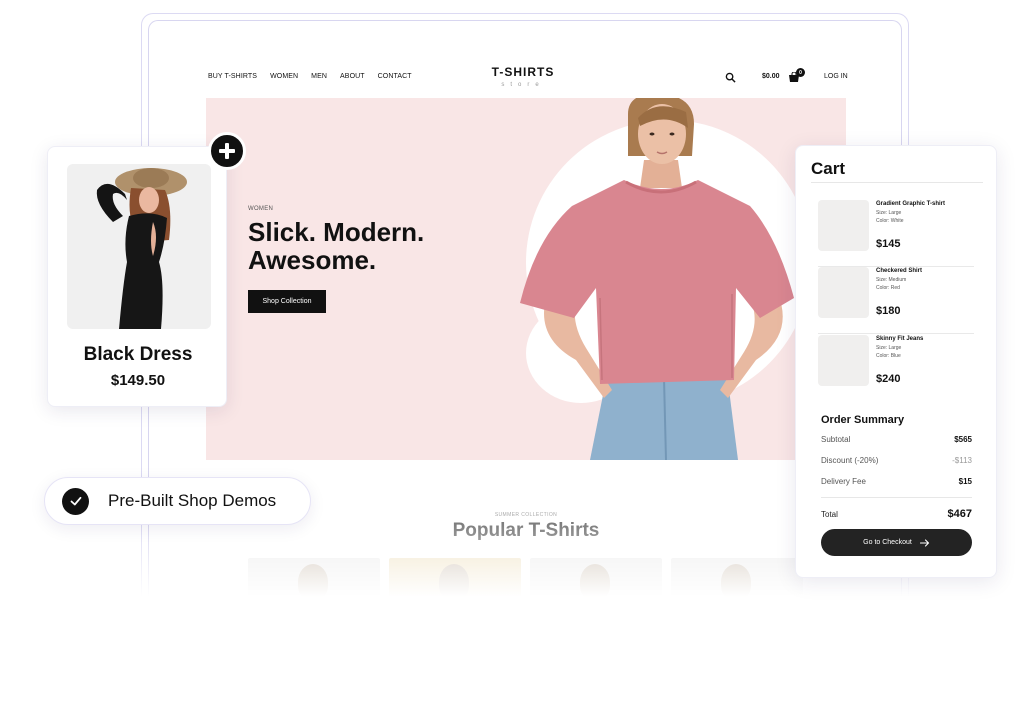  Describe the element at coordinates (261, 209) in the screenshot. I see `hero-kicker: WOMEN` at that location.